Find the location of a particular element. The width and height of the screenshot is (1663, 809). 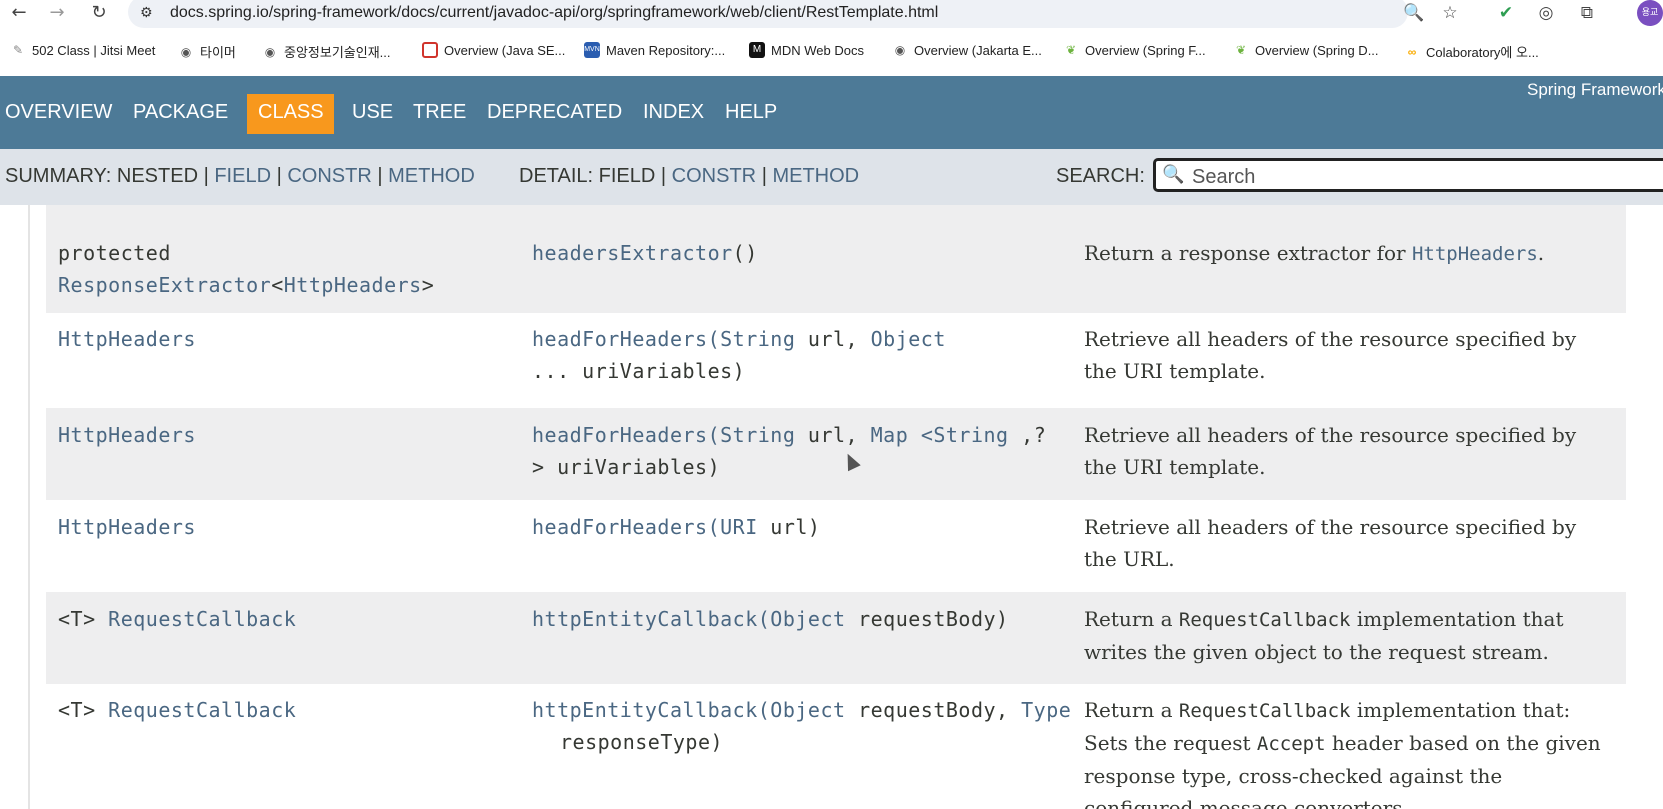

colab-icon: ∞ is located at coordinates (1412, 51).